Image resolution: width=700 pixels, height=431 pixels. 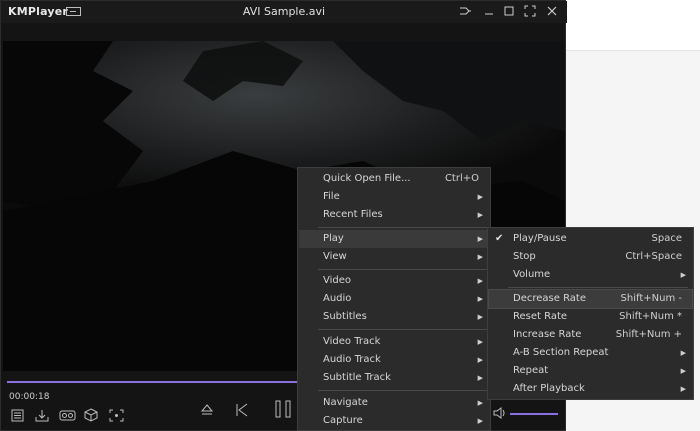 I want to click on current-time: 00:00:18, so click(x=29, y=397).